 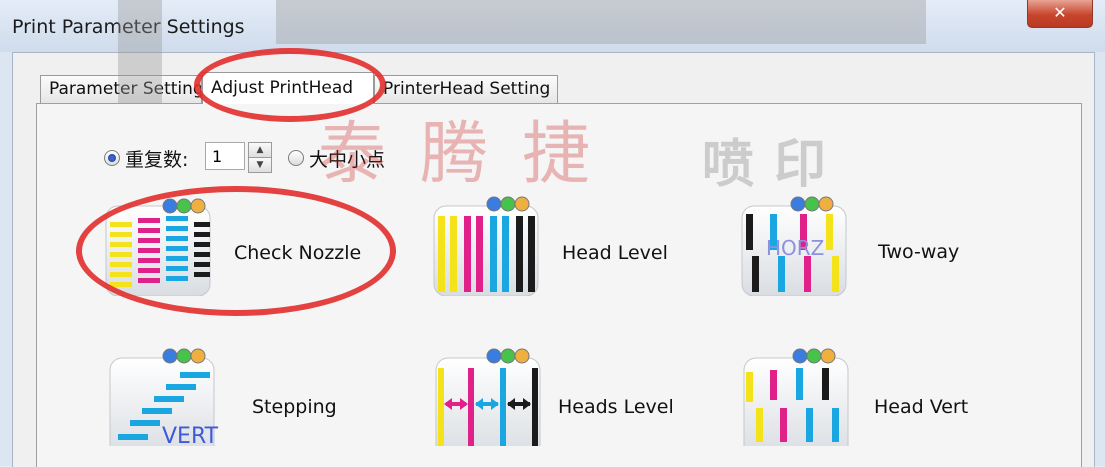 What do you see at coordinates (919, 252) in the screenshot?
I see `two-way-label: Two-way` at bounding box center [919, 252].